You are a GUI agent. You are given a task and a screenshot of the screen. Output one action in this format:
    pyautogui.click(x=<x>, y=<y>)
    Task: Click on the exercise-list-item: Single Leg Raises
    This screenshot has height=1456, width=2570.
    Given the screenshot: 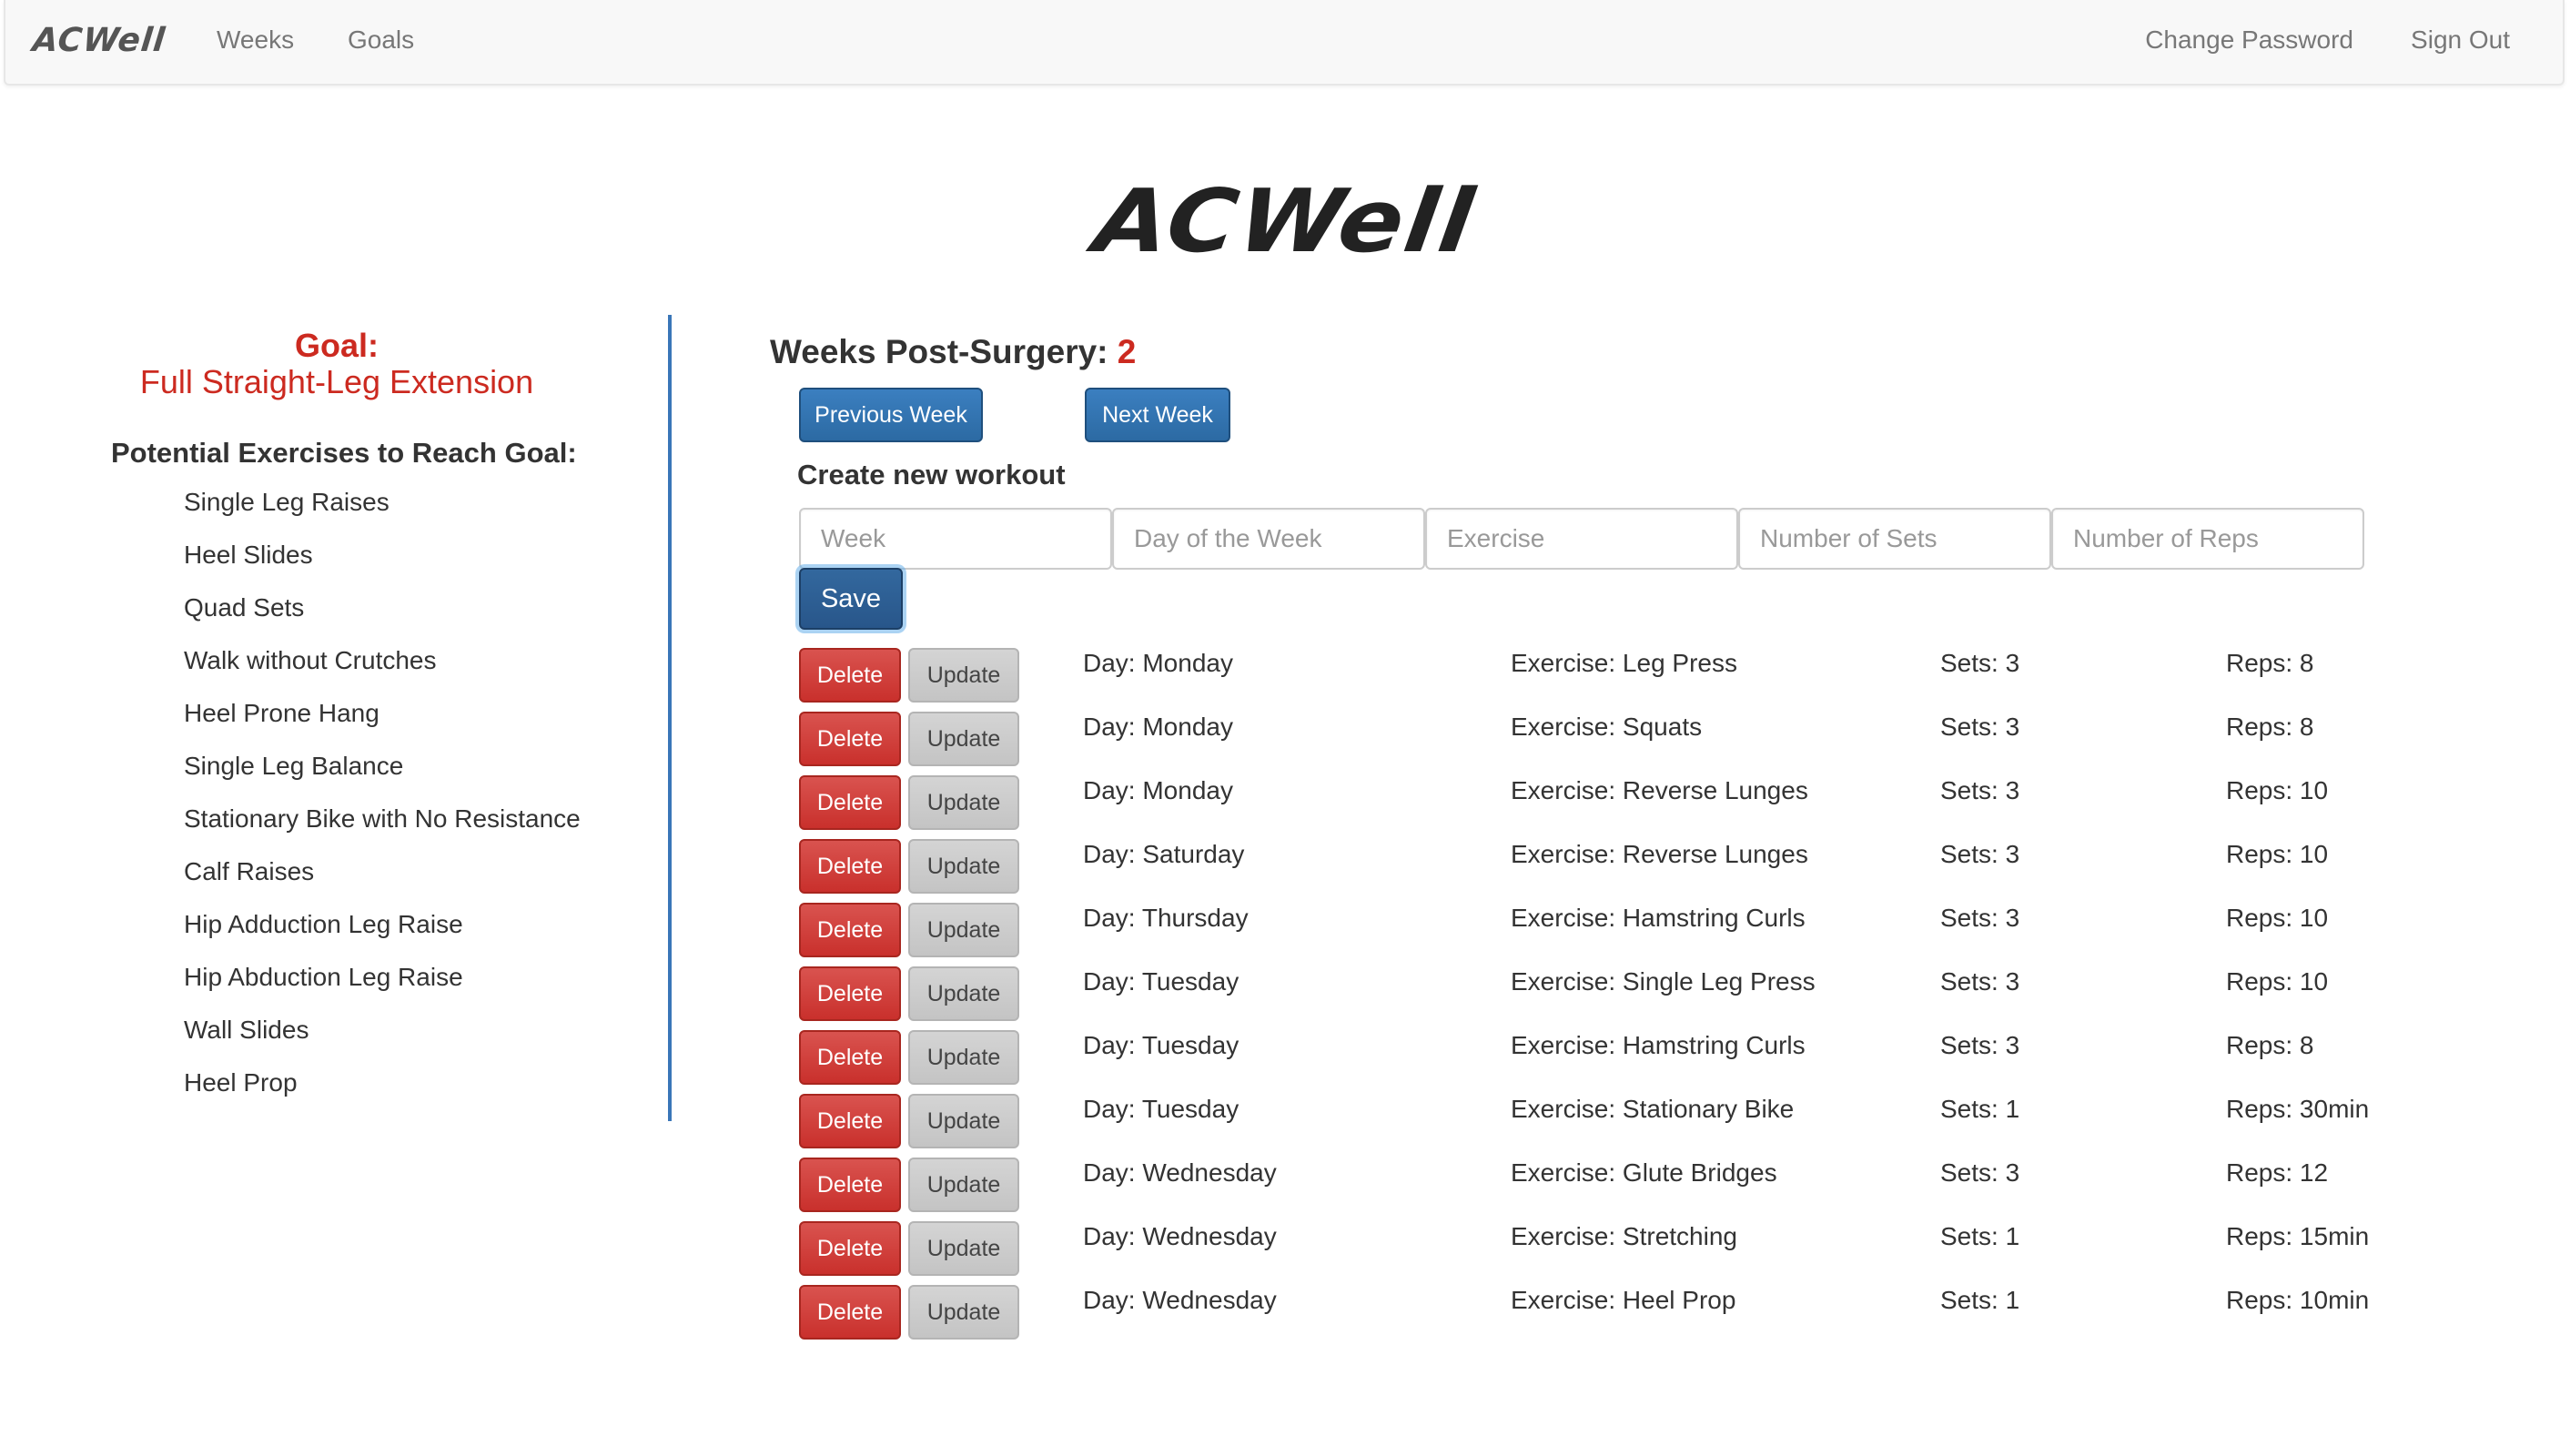 What is the action you would take?
    pyautogui.click(x=287, y=502)
    